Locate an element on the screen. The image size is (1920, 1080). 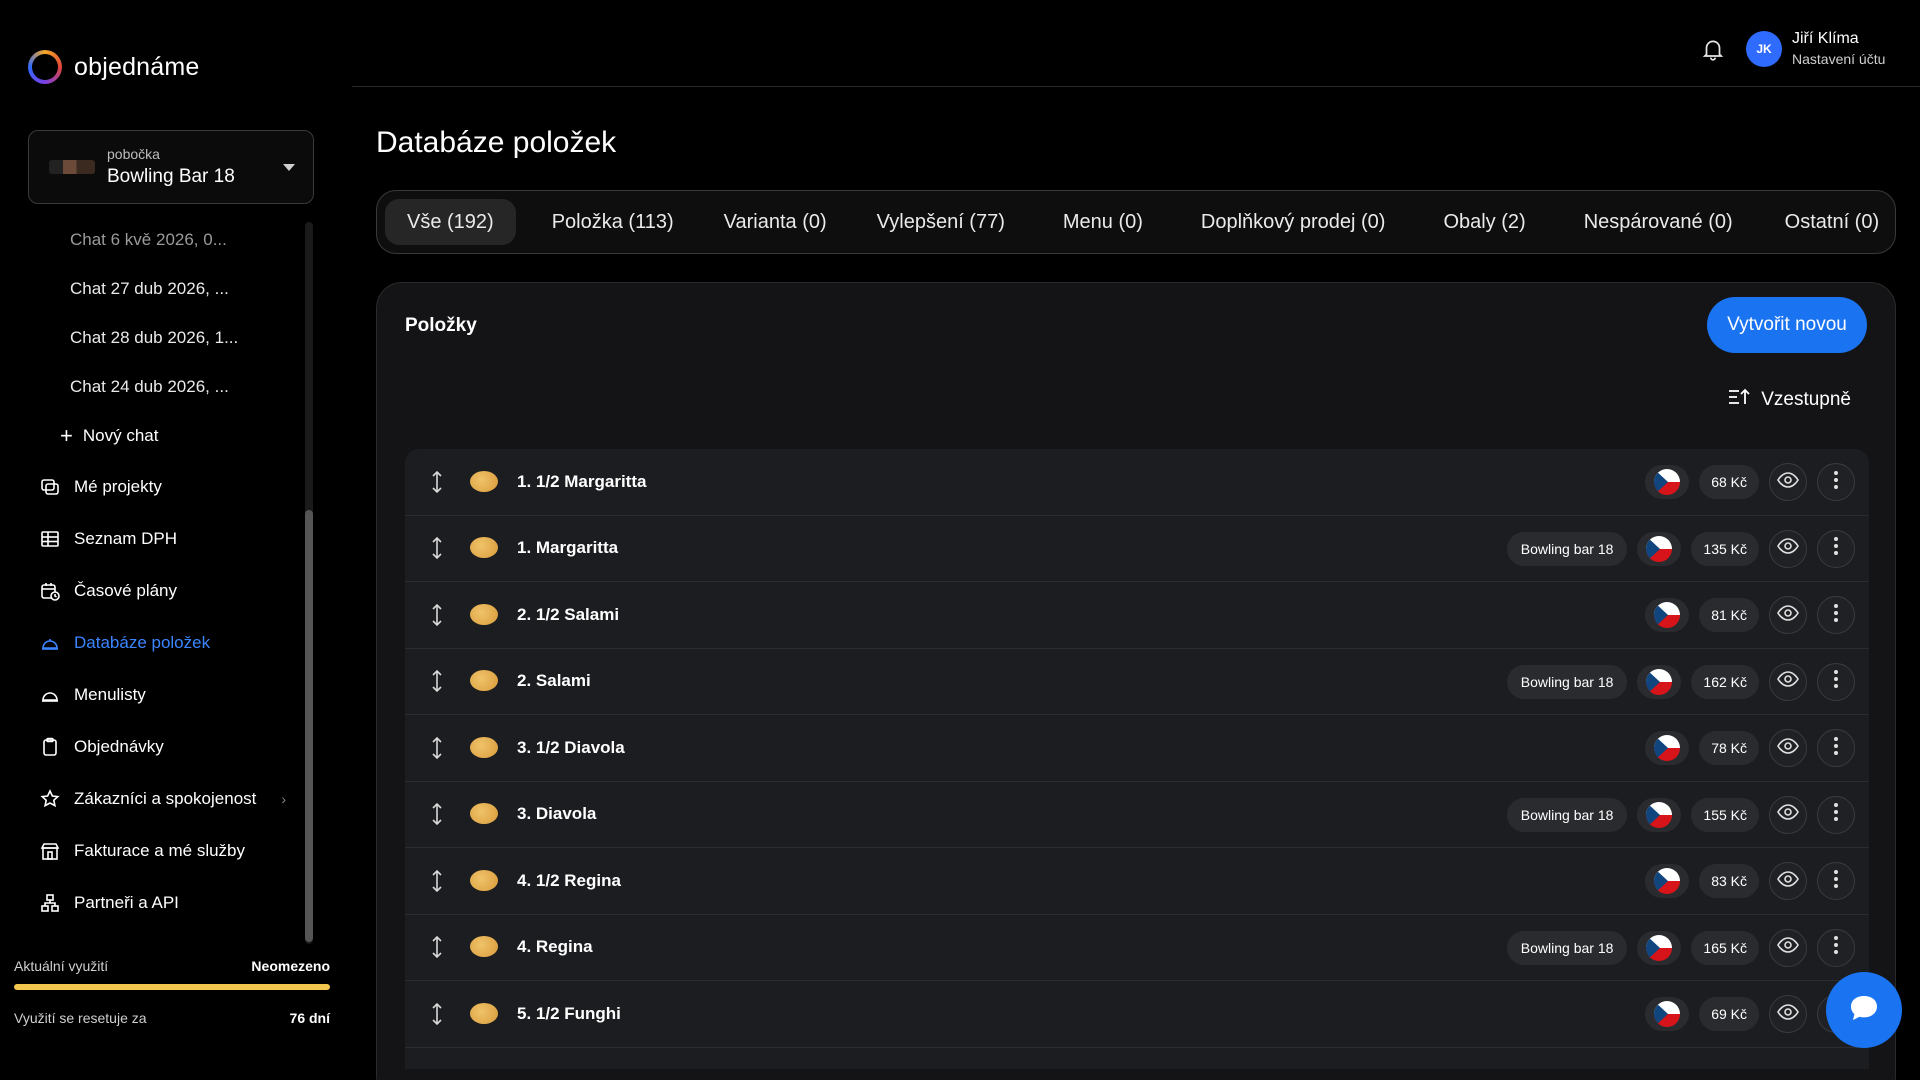
sidebar-item-label: Databáze položek is located at coordinates (142, 642).